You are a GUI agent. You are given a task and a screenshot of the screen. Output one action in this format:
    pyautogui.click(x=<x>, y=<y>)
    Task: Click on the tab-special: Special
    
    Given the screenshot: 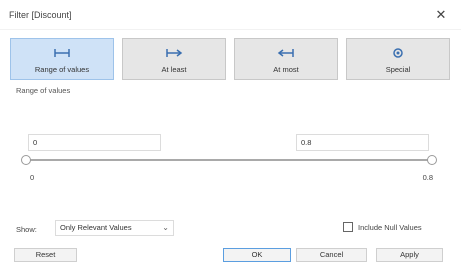 What is the action you would take?
    pyautogui.click(x=398, y=59)
    